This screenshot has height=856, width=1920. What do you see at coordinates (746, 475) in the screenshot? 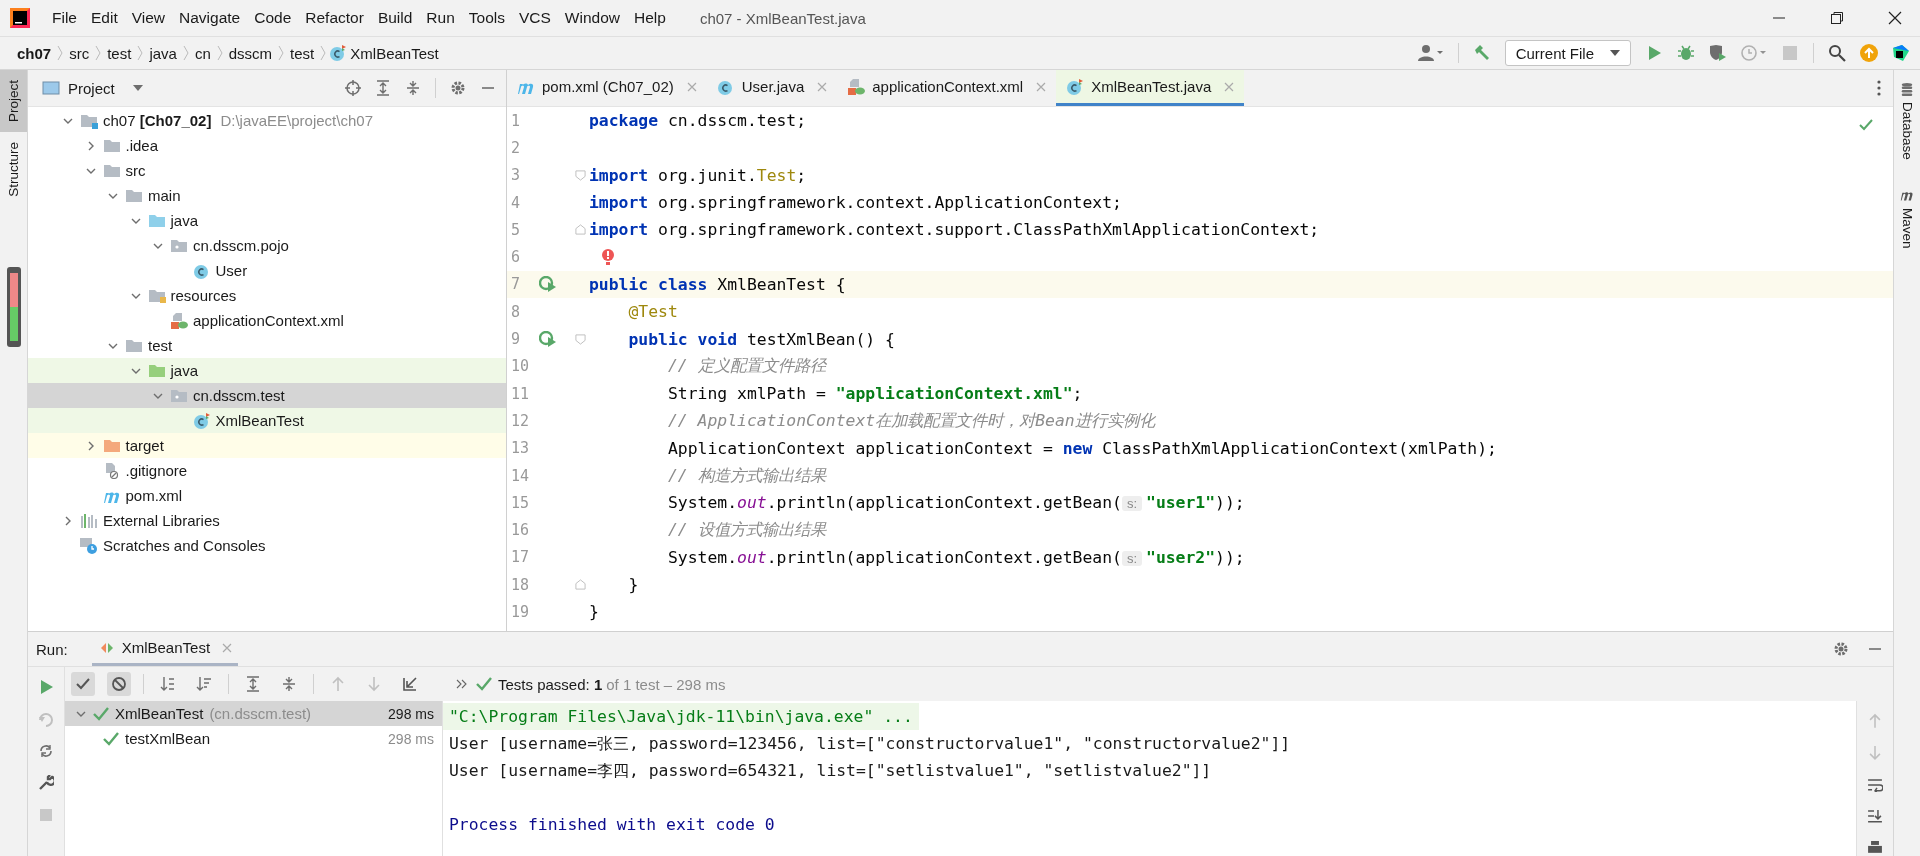
I see `code-line: // 构造方式输出结果` at bounding box center [746, 475].